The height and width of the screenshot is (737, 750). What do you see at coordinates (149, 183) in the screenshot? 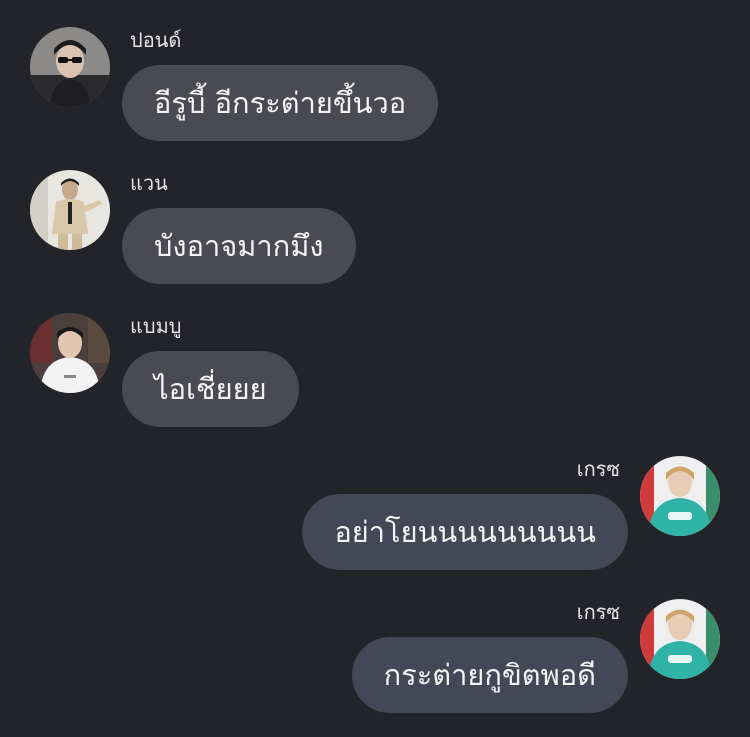
I see `sender-name: แวน` at bounding box center [149, 183].